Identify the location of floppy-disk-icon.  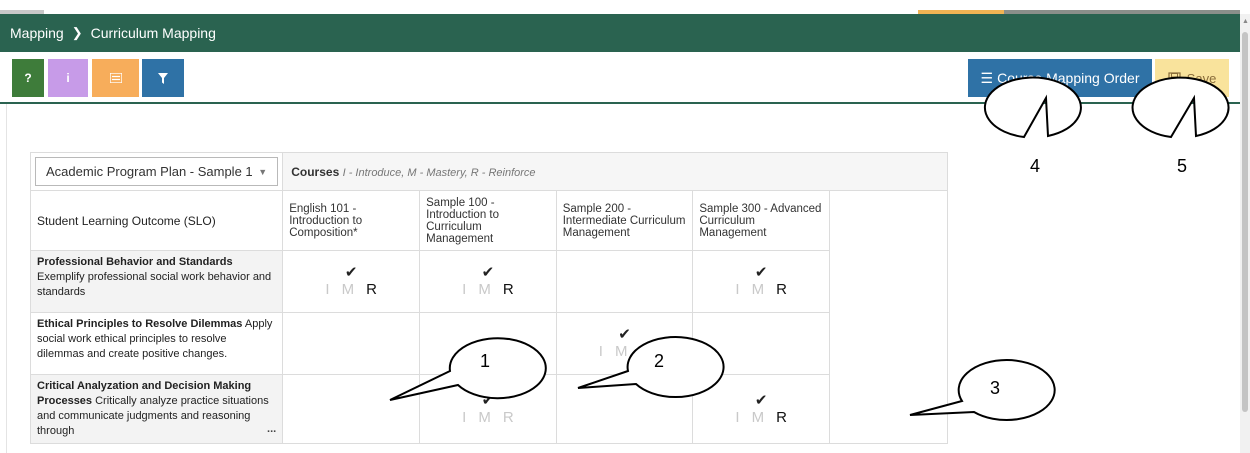
(1174, 78).